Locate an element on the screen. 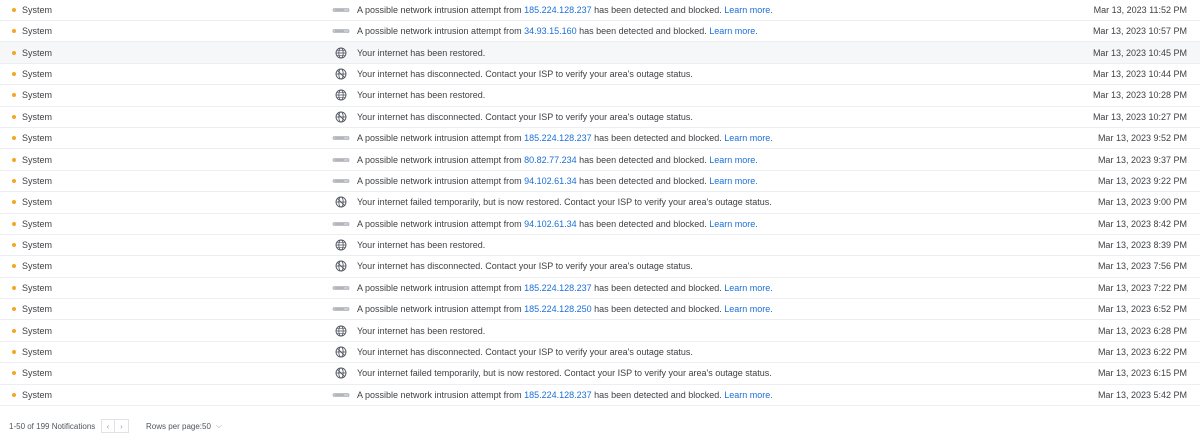 This screenshot has width=1200, height=444. chevron-right-icon: › is located at coordinates (121, 426).